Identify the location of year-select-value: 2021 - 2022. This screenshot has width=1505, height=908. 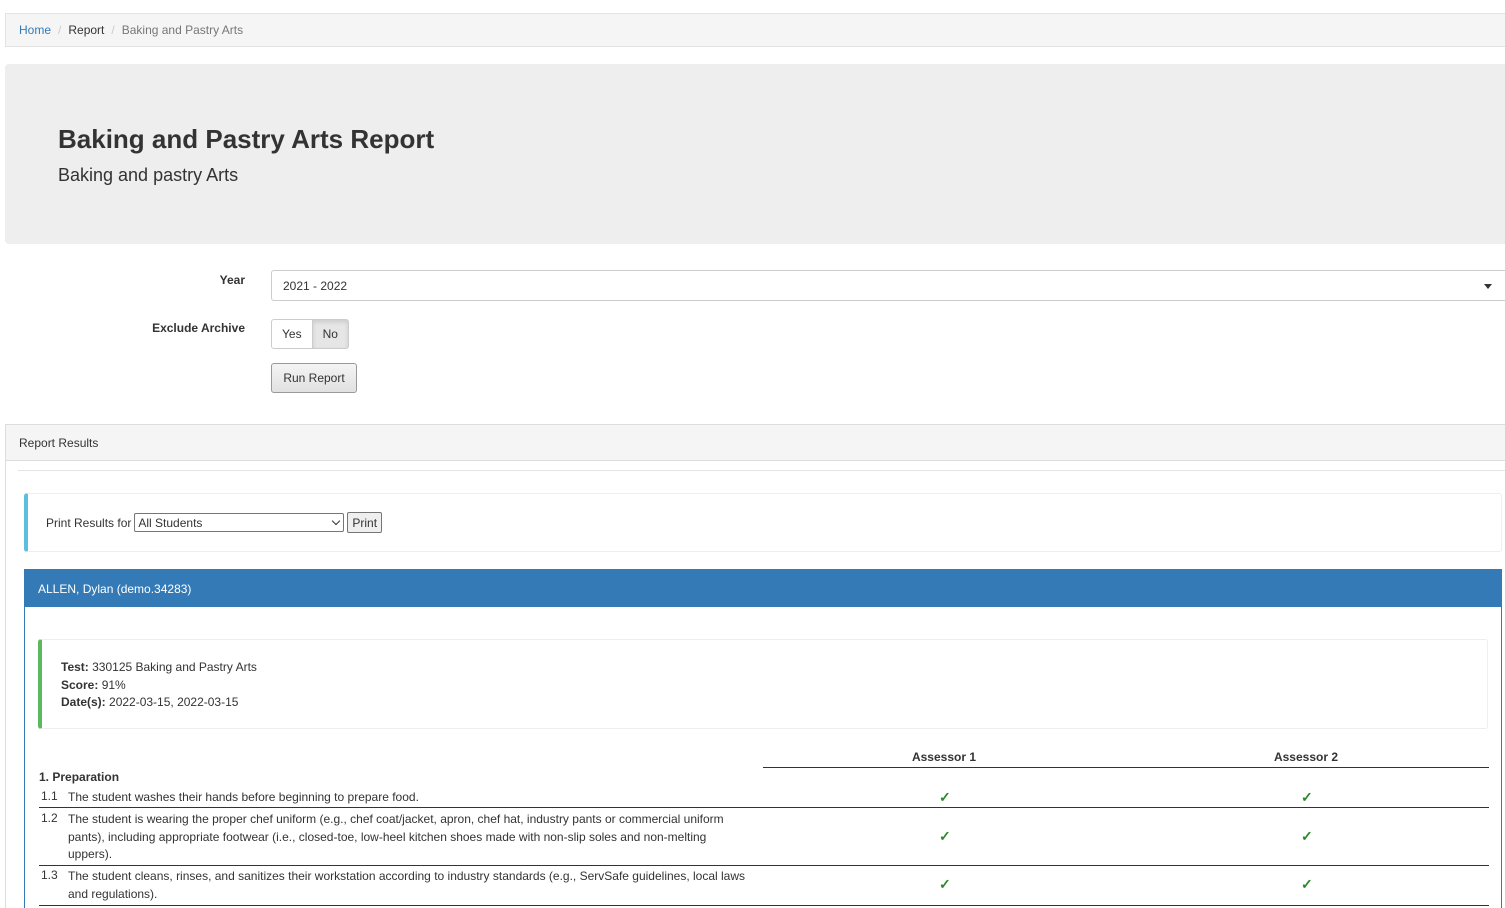
(315, 285).